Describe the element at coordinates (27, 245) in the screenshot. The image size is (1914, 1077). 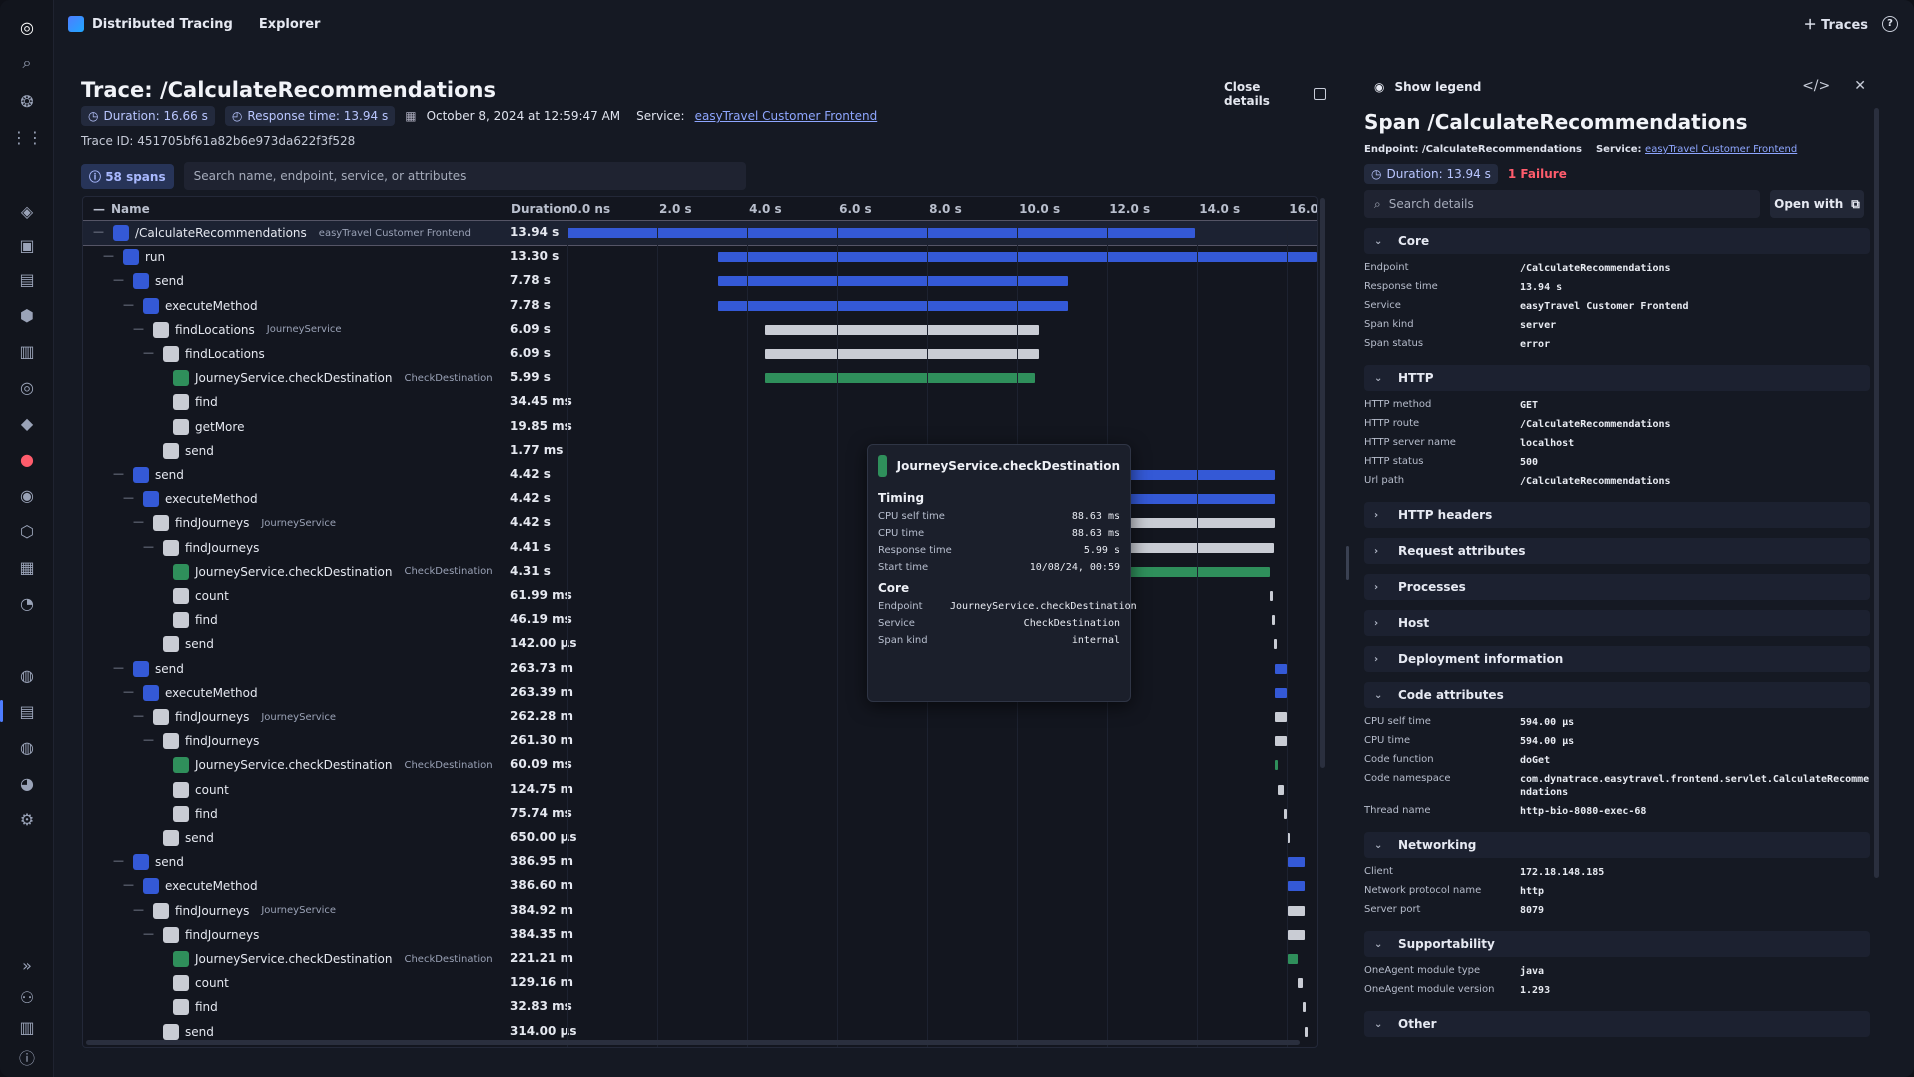
I see `chart-icon: ▣` at that location.